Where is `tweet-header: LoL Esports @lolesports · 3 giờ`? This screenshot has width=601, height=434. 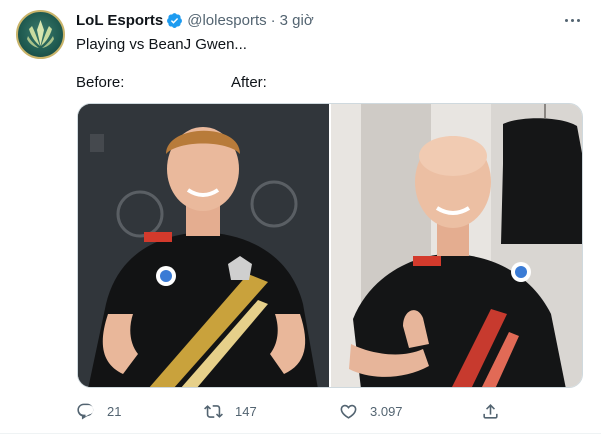
tweet-header: LoL Esports @lolesports · 3 giờ is located at coordinates (195, 20).